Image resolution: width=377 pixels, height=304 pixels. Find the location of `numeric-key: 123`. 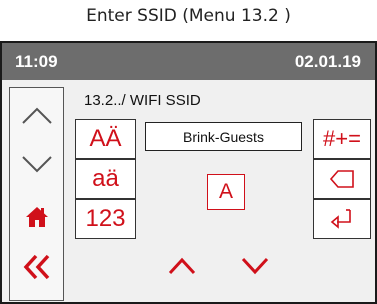

numeric-key: 123 is located at coordinates (105, 219).